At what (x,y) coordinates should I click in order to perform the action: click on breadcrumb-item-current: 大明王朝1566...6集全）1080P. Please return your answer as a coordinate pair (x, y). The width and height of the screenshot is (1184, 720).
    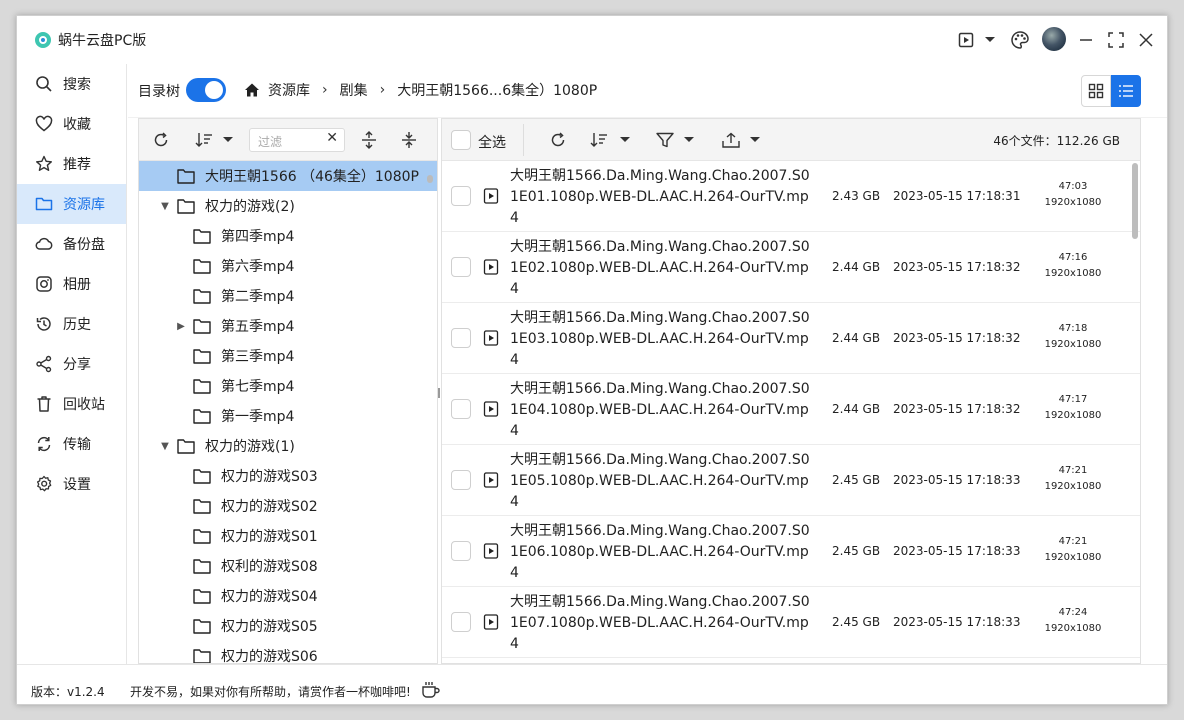
    Looking at the image, I should click on (497, 90).